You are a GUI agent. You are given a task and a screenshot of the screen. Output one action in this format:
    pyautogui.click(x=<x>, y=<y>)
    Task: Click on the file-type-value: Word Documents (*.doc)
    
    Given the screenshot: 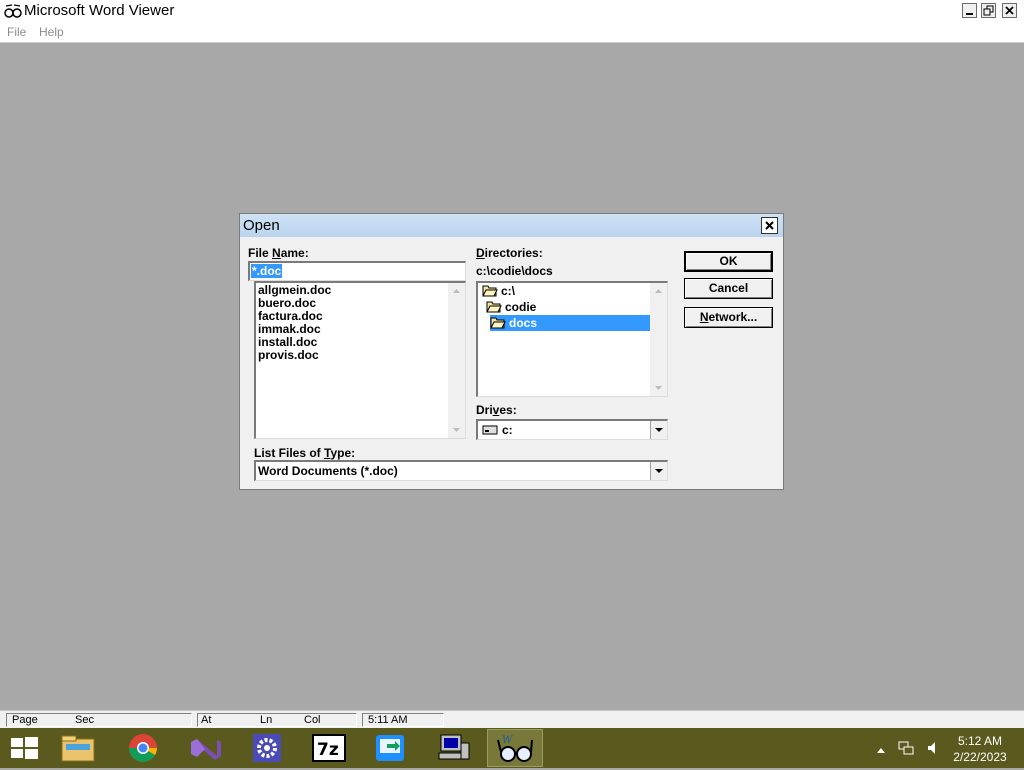 What is the action you would take?
    pyautogui.click(x=328, y=471)
    